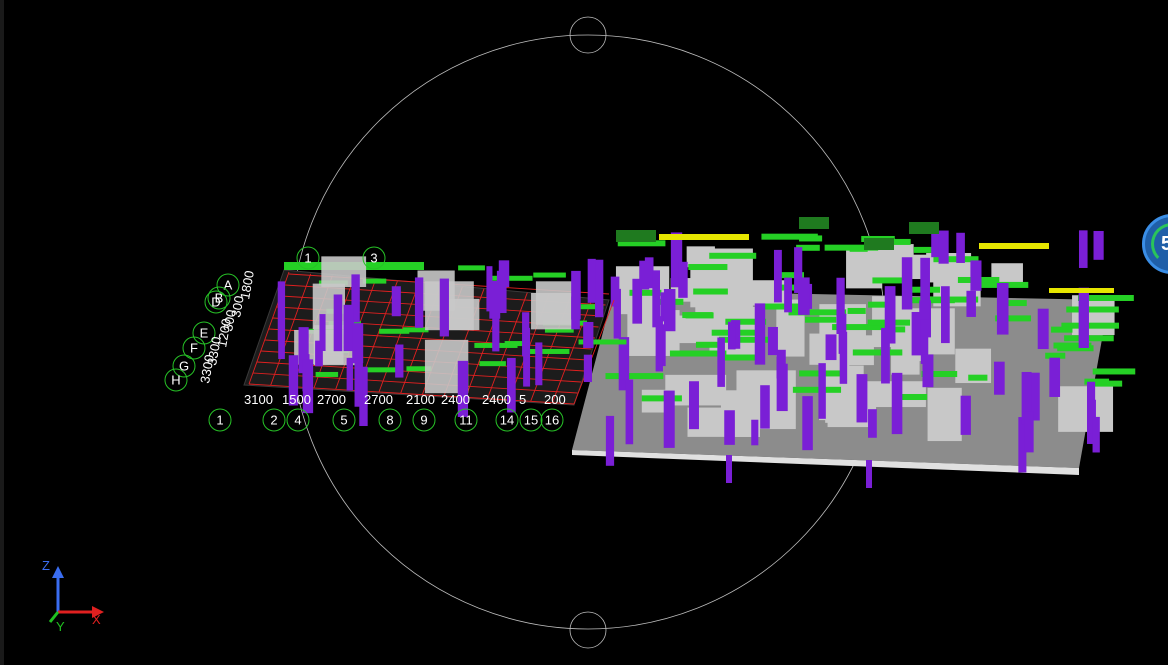 Image resolution: width=1168 pixels, height=665 pixels. Describe the element at coordinates (331, 399) in the screenshot. I see `dimension-label: 2700` at that location.